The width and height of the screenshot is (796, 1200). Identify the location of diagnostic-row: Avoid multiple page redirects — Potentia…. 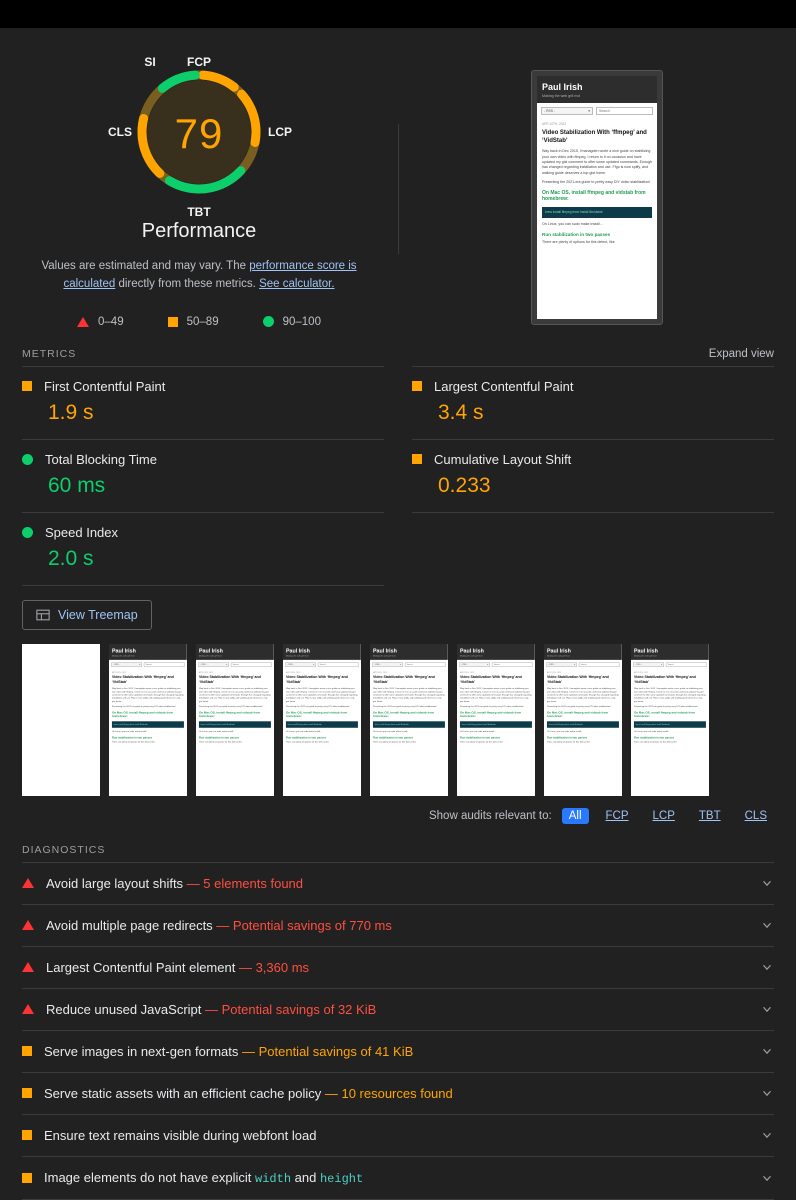
(398, 924).